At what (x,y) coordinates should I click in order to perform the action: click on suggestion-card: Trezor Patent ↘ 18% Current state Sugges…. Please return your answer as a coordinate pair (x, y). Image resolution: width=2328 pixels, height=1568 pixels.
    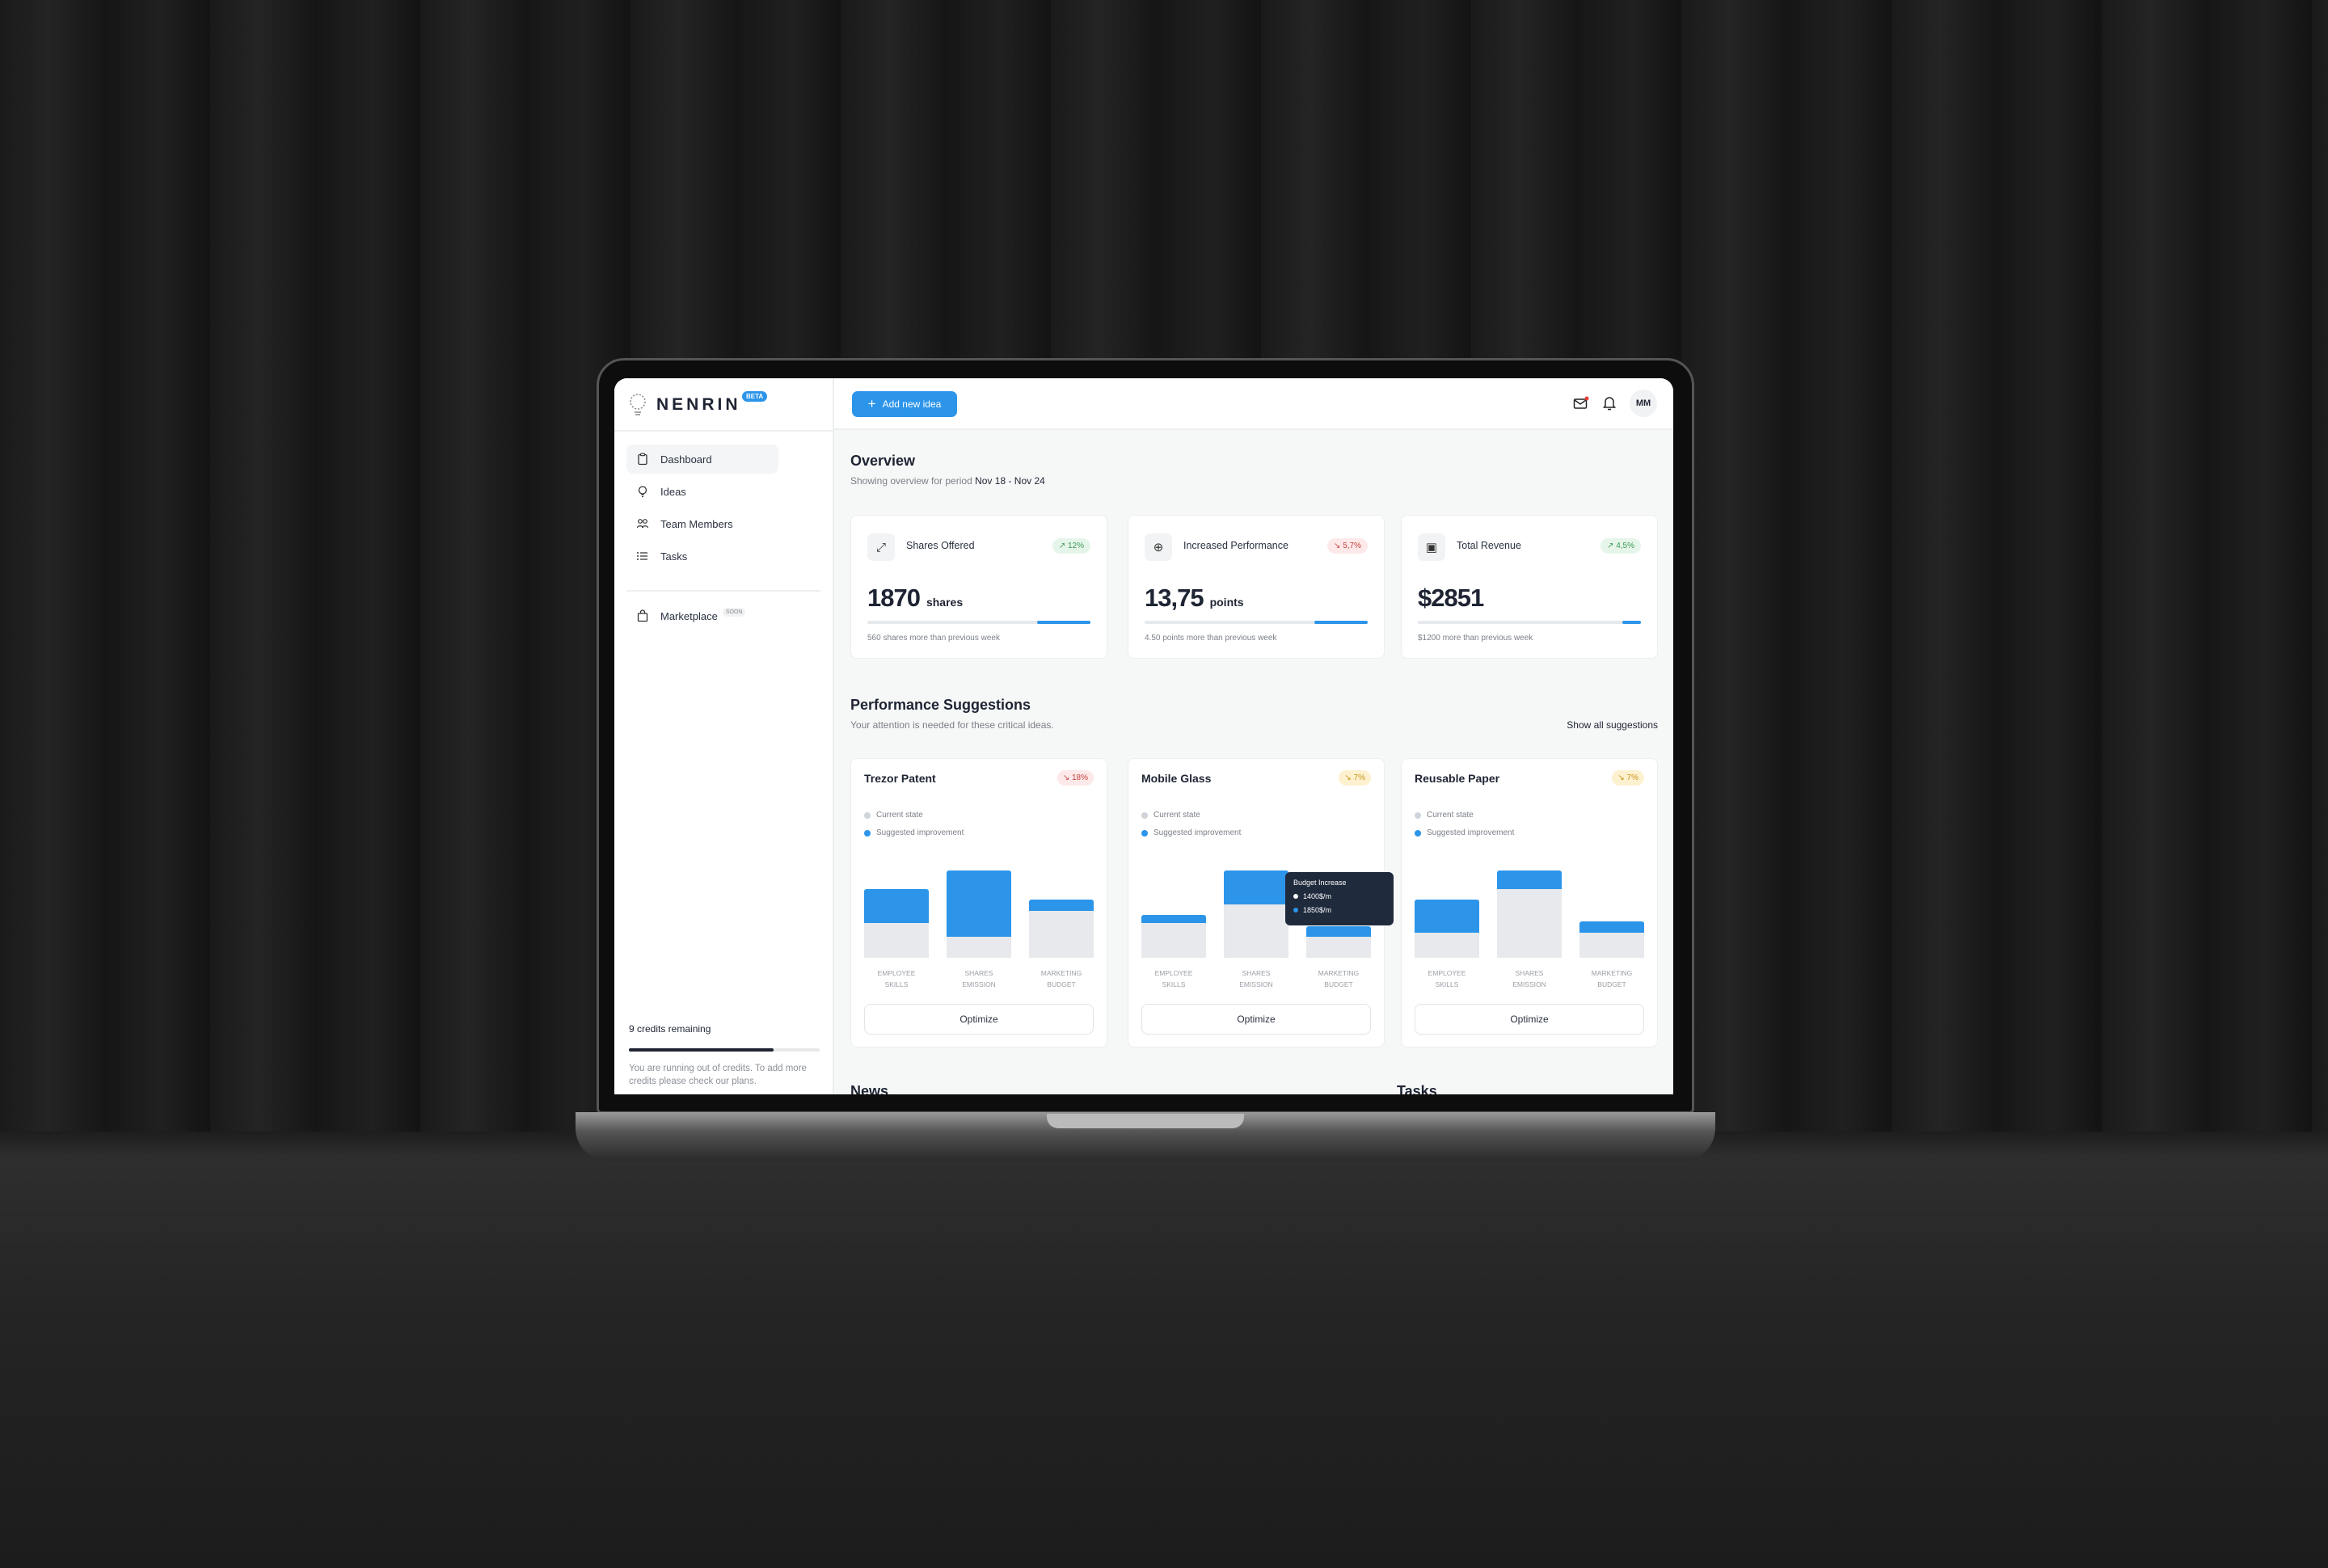
    Looking at the image, I should click on (978, 903).